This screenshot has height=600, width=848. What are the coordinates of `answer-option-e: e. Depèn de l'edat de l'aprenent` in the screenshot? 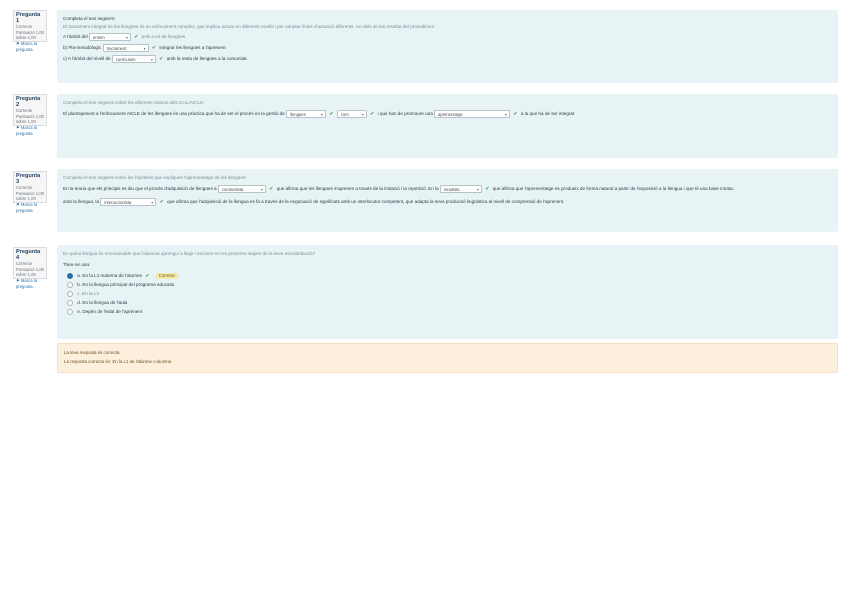 It's located at (449, 311).